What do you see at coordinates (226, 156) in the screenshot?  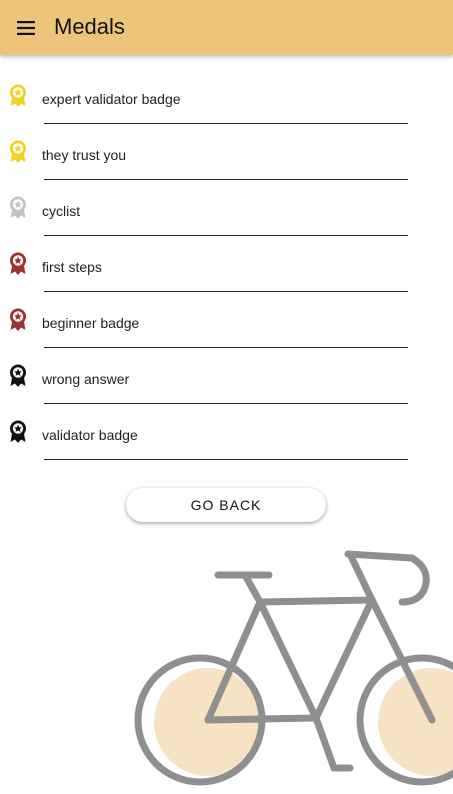 I see `medal-item: they trust you` at bounding box center [226, 156].